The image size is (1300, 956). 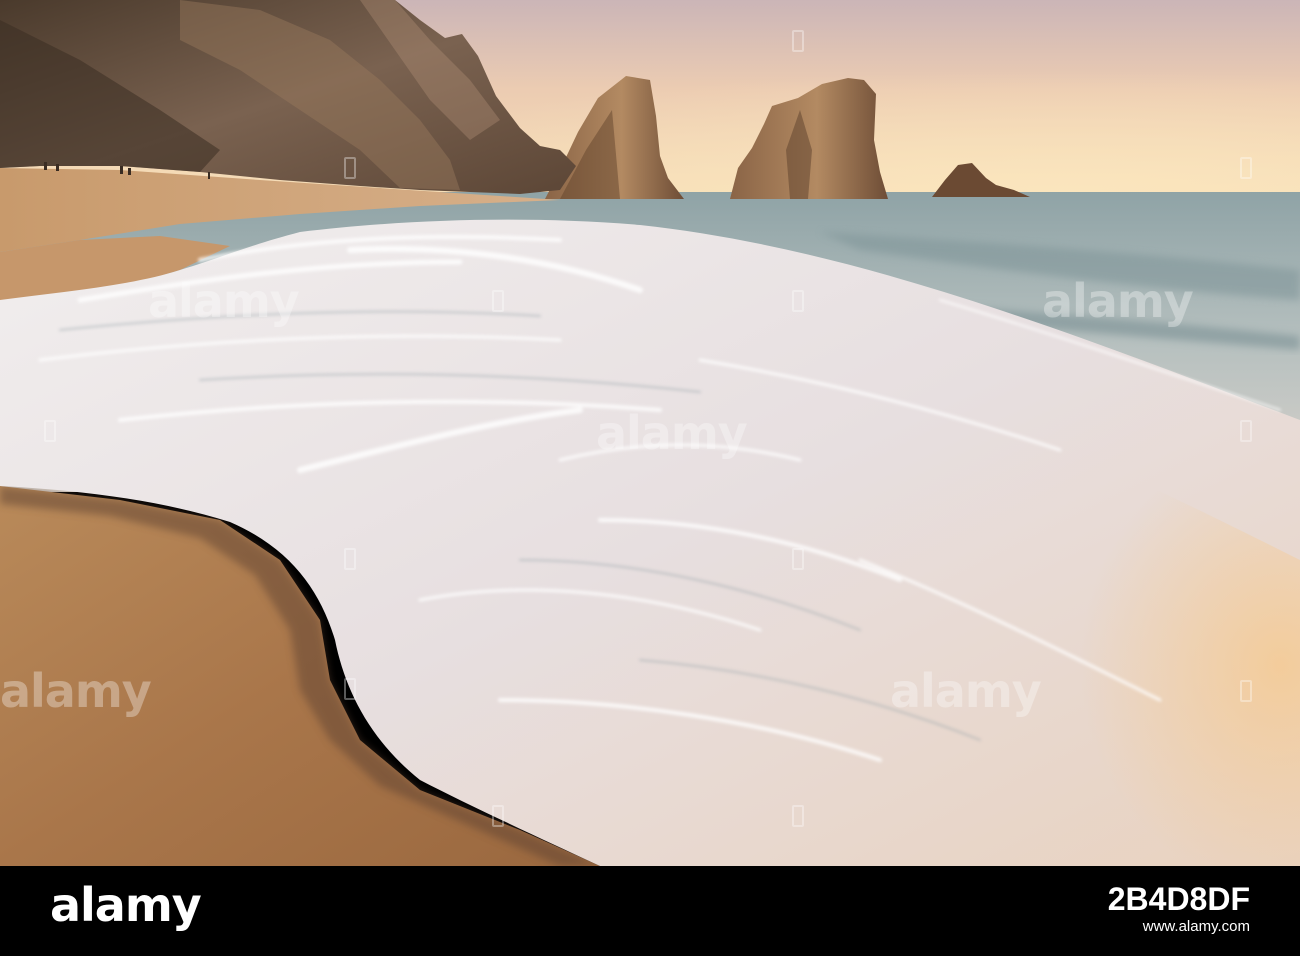 I want to click on alamy-logo: alamy, so click(x=126, y=905).